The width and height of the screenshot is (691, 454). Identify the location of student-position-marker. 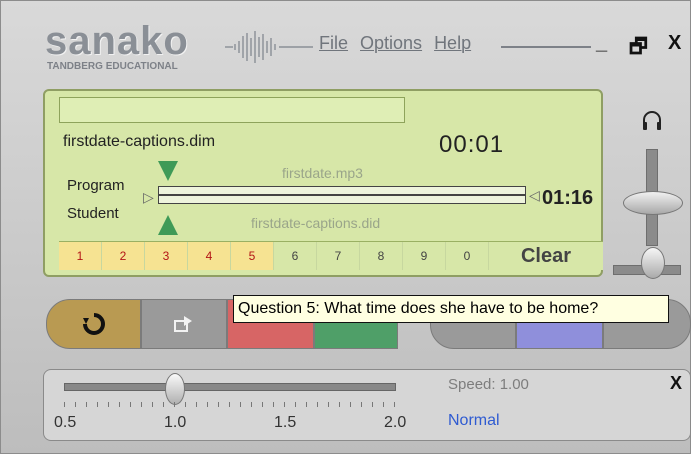
(168, 225).